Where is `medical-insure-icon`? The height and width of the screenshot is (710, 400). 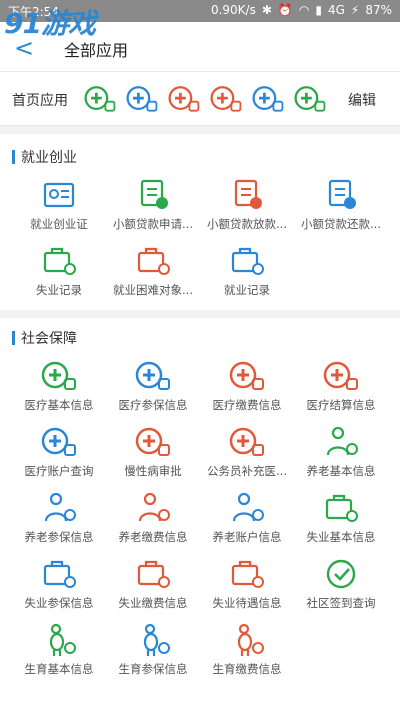
medical-insure-icon is located at coordinates (152, 375).